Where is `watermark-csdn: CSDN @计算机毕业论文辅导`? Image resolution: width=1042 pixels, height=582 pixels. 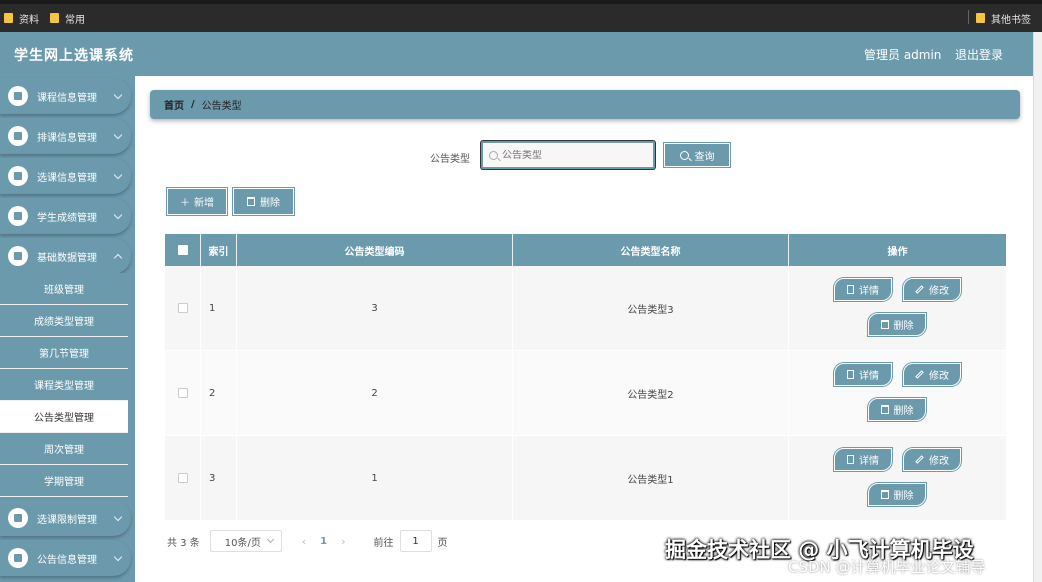 watermark-csdn: CSDN @计算机毕业论文辅导 is located at coordinates (887, 567).